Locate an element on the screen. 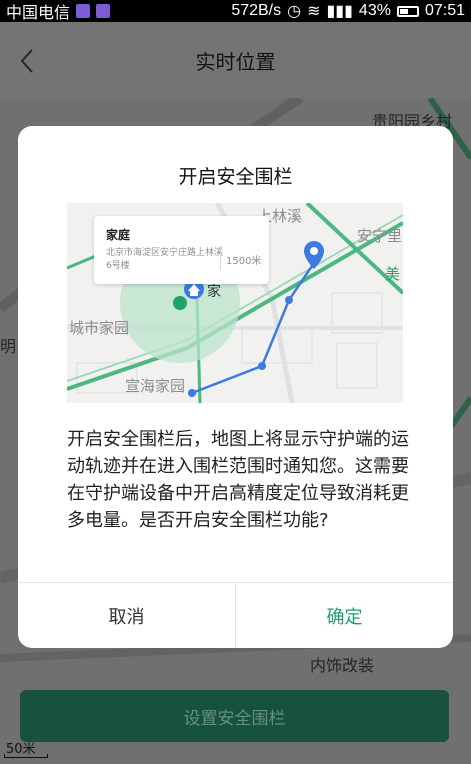 This screenshot has height=764, width=471. navigation-bar: 实时位置 is located at coordinates (235, 60).